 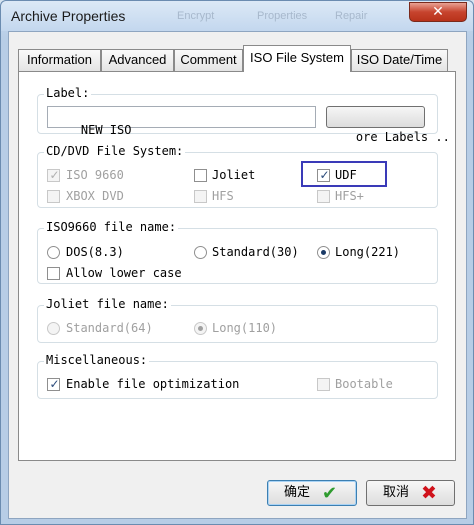 I want to click on tab-comment: Comment, so click(x=208, y=60).